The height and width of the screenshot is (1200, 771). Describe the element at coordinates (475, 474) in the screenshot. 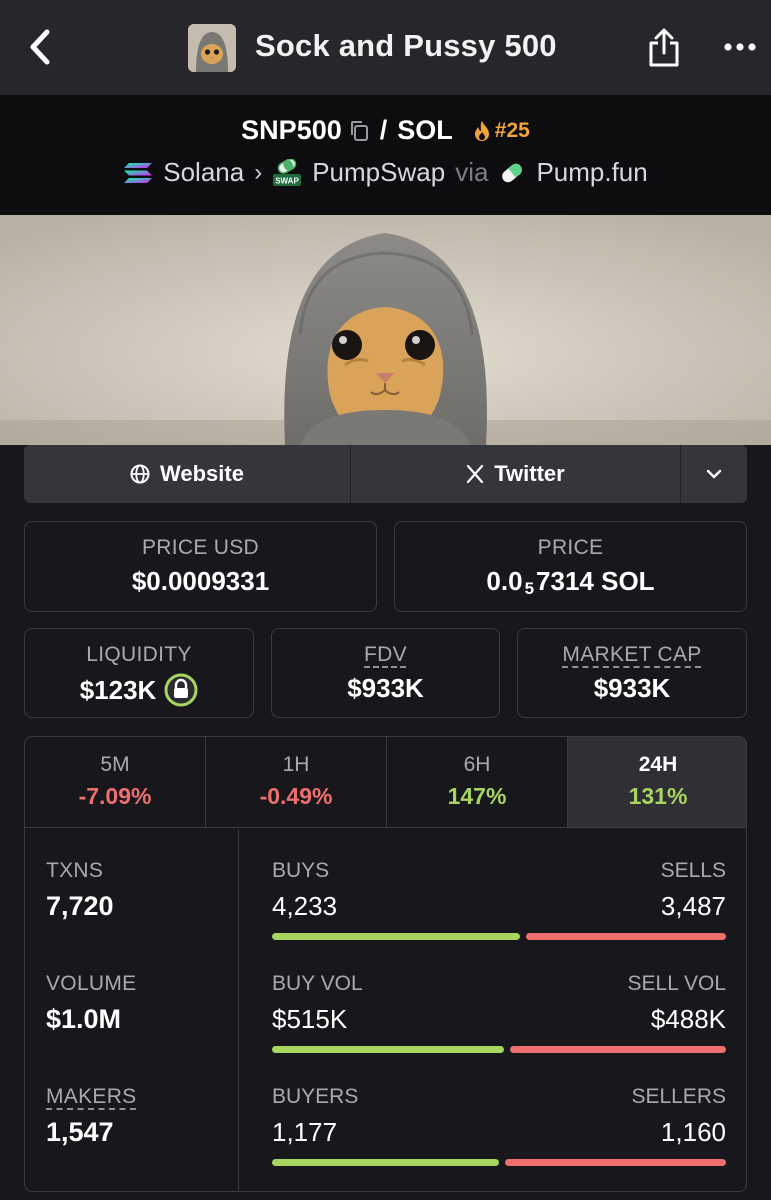

I see `x-logo-icon` at that location.